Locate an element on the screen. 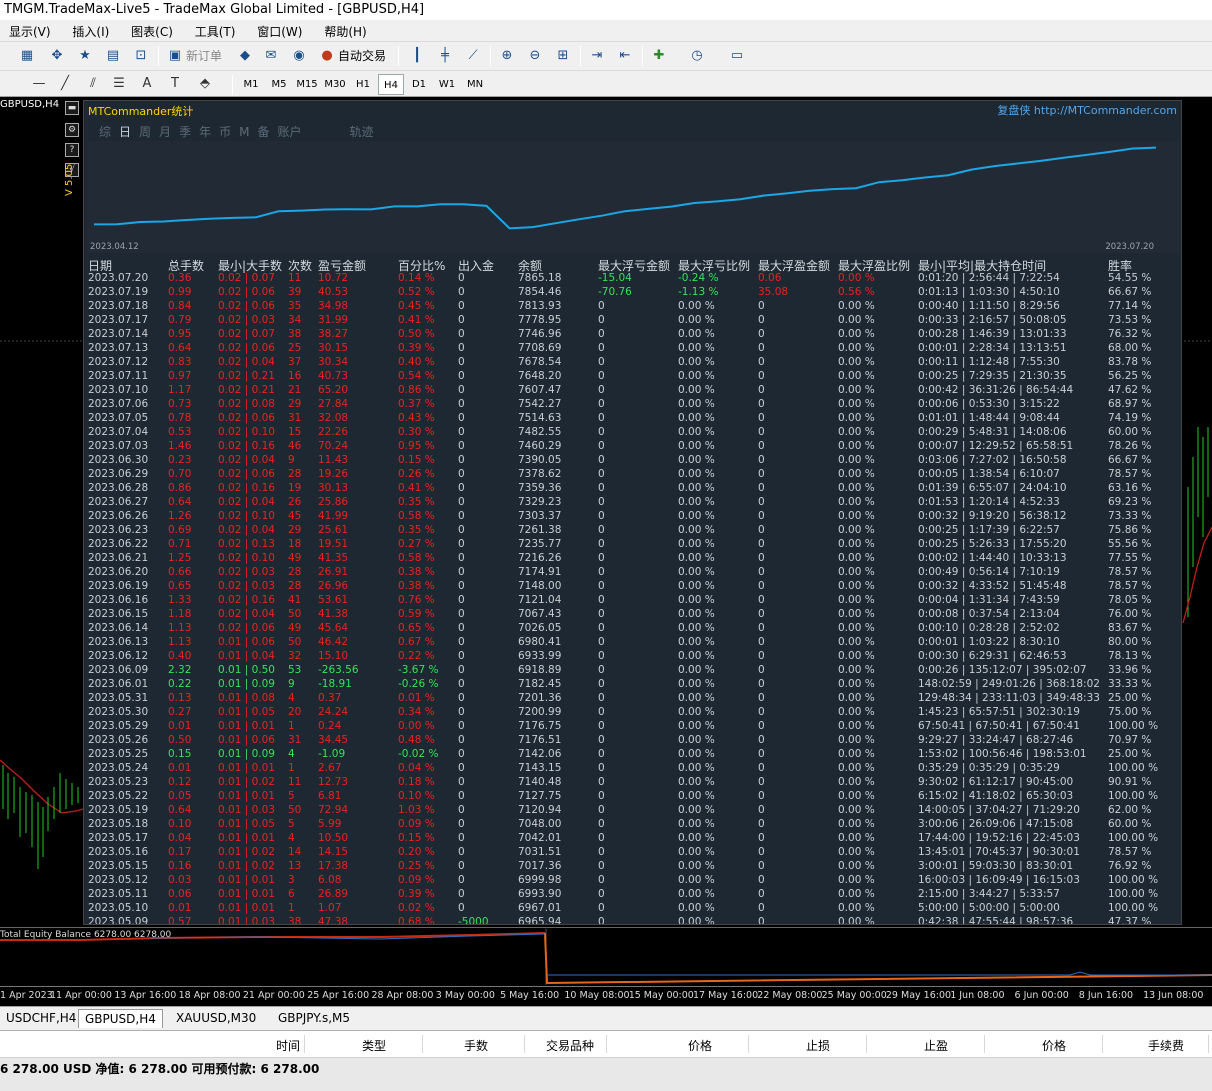 This screenshot has height=1091, width=1212. period-m1: M1 is located at coordinates (251, 84).